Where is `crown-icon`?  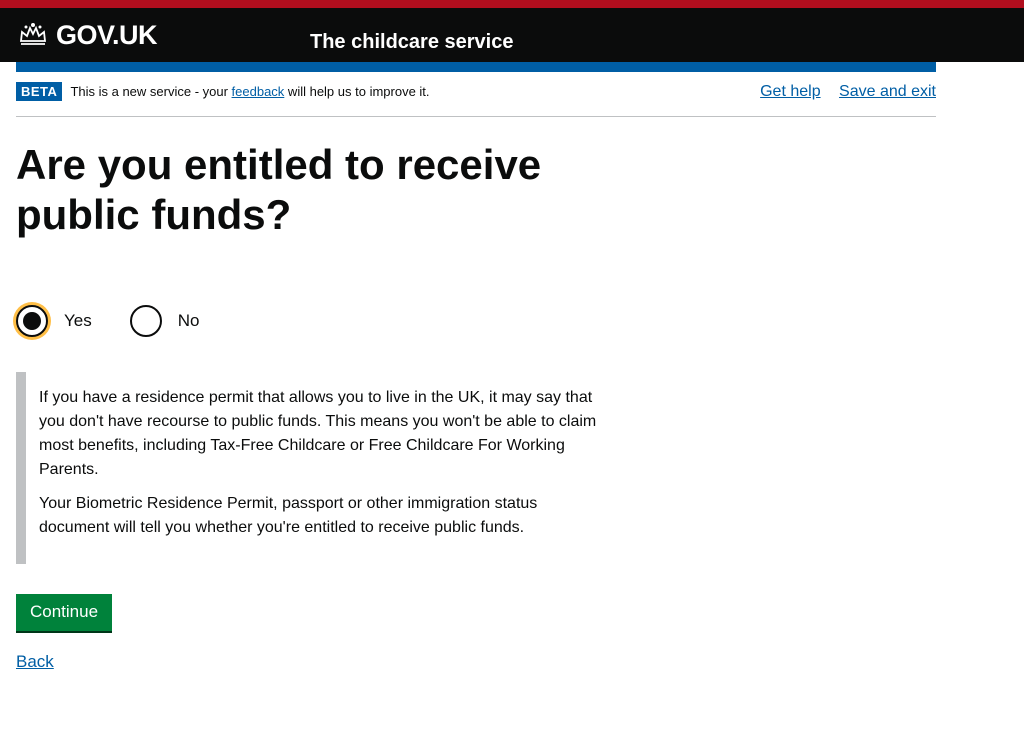
crown-icon is located at coordinates (33, 35).